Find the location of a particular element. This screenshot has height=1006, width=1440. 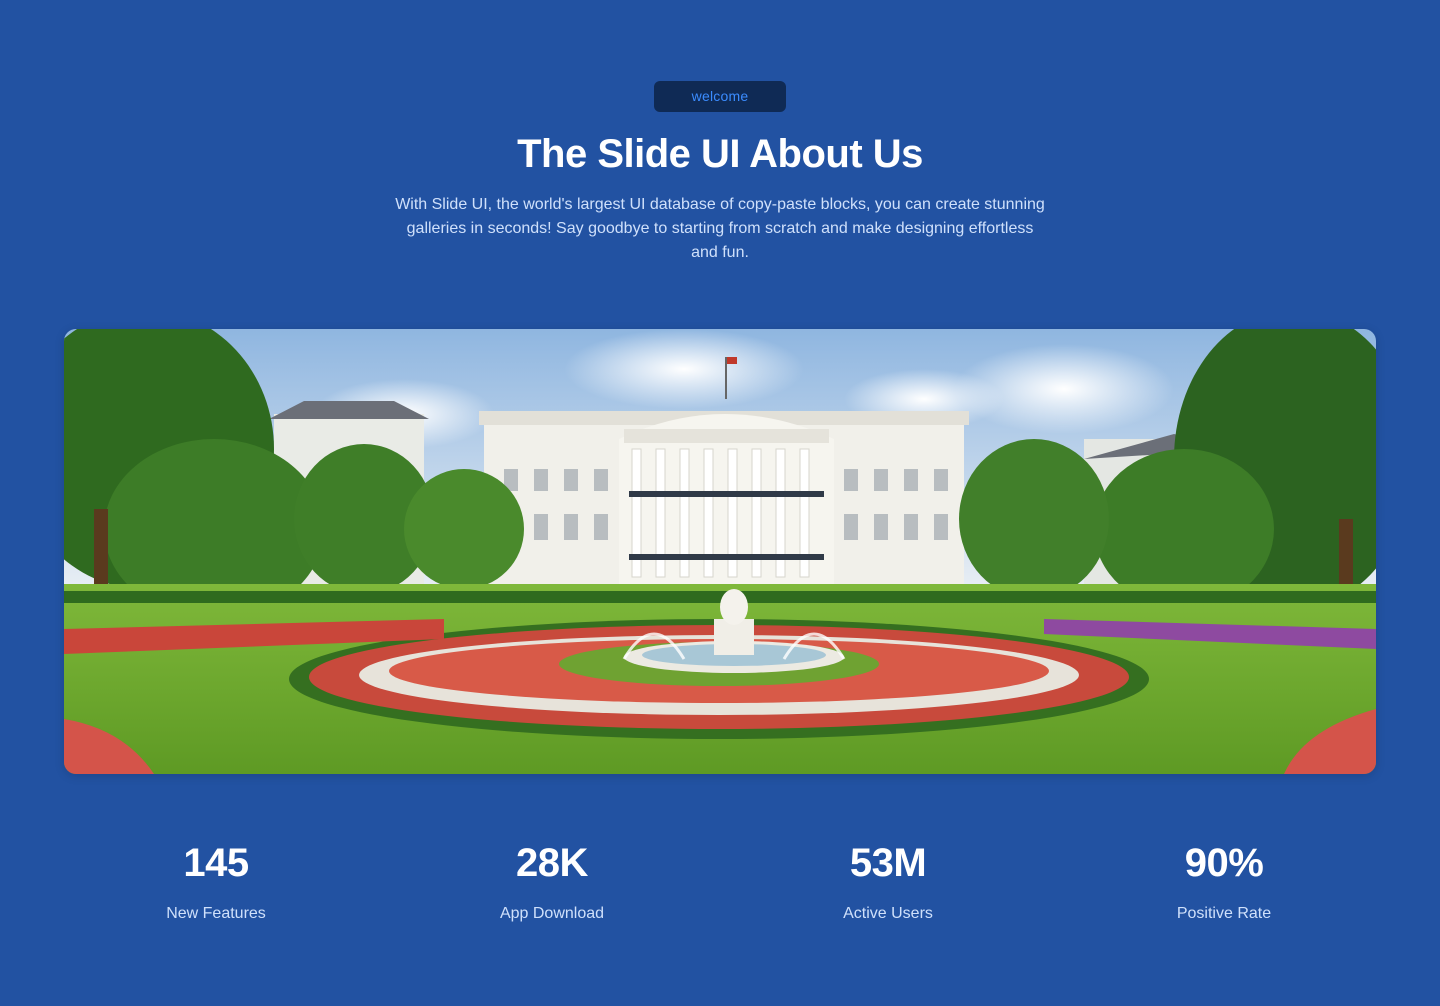

stat-value: 53M is located at coordinates (888, 863).